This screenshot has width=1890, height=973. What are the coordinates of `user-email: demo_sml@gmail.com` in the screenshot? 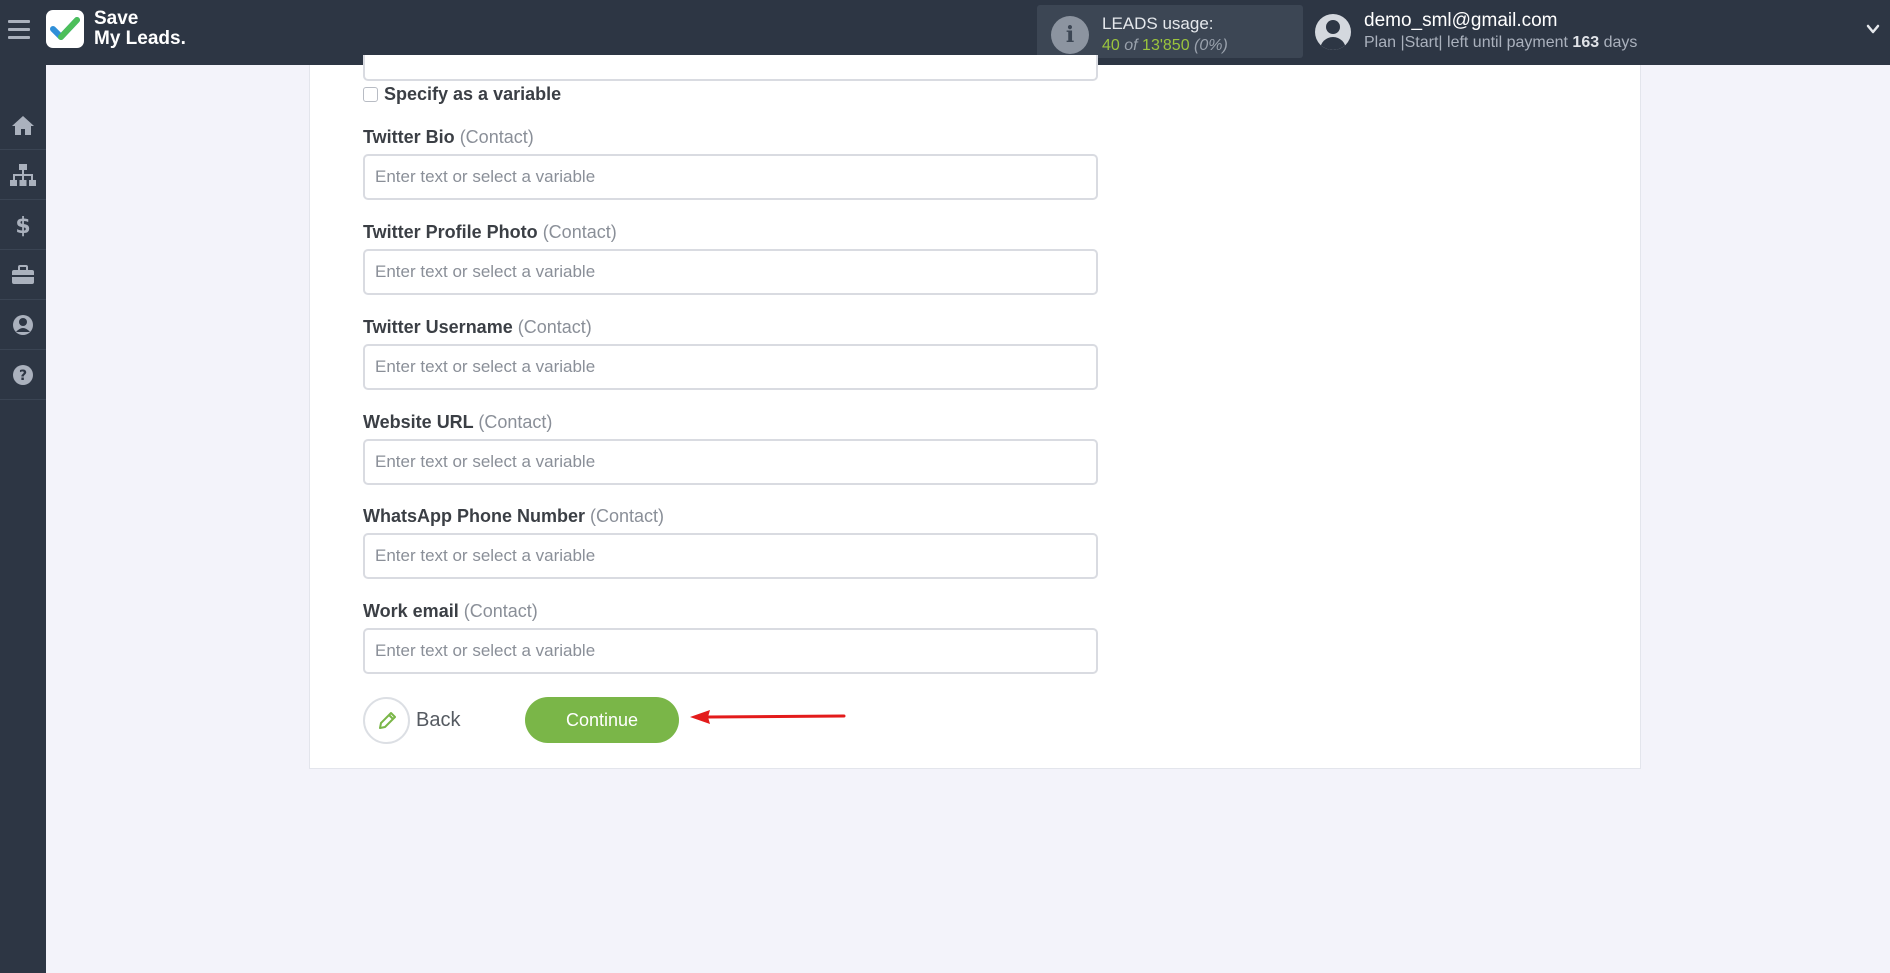 It's located at (1461, 21).